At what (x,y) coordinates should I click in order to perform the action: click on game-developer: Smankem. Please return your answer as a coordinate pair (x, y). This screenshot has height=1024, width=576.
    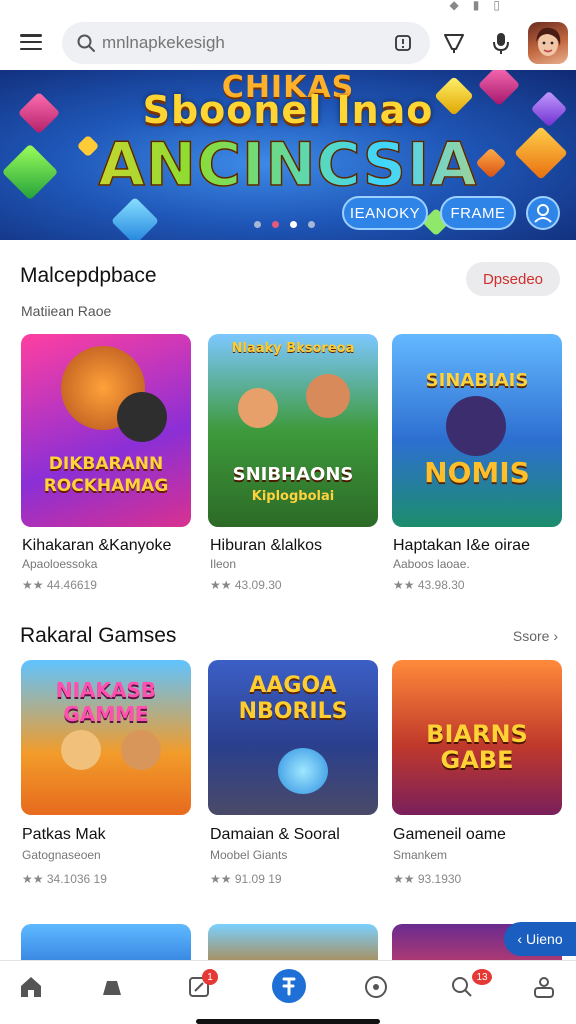
    Looking at the image, I should click on (420, 855).